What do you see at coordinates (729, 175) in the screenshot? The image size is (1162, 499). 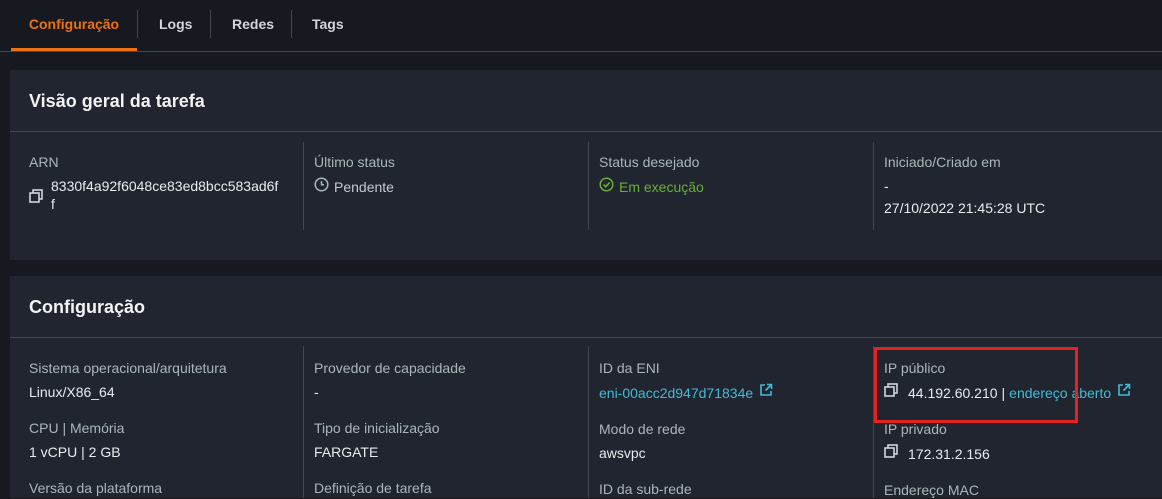 I see `desired-status-field: Status desejado Em execução` at bounding box center [729, 175].